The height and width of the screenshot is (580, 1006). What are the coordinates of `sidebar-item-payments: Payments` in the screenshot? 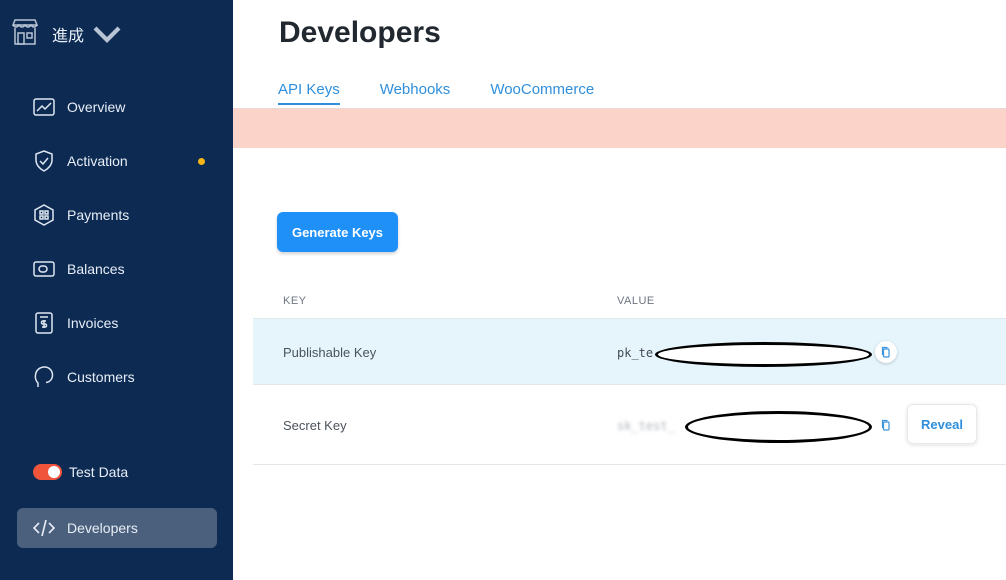 It's located at (117, 215).